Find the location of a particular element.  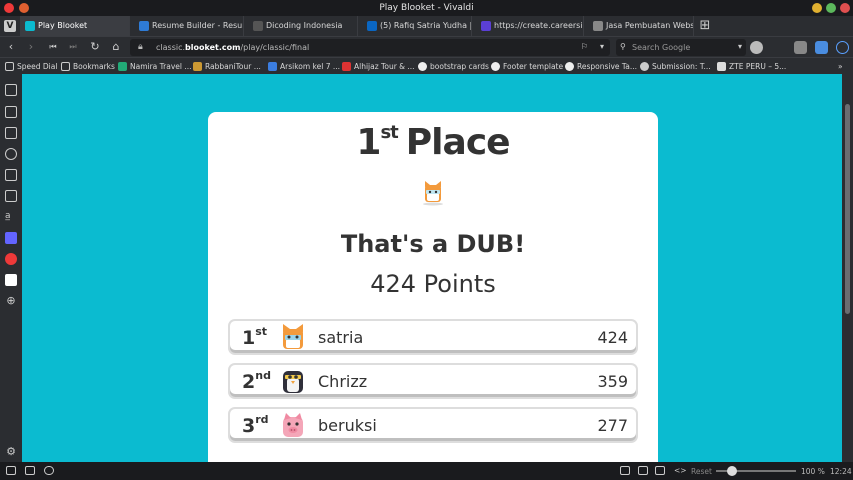

react-devtools-icon is located at coordinates (842, 47).